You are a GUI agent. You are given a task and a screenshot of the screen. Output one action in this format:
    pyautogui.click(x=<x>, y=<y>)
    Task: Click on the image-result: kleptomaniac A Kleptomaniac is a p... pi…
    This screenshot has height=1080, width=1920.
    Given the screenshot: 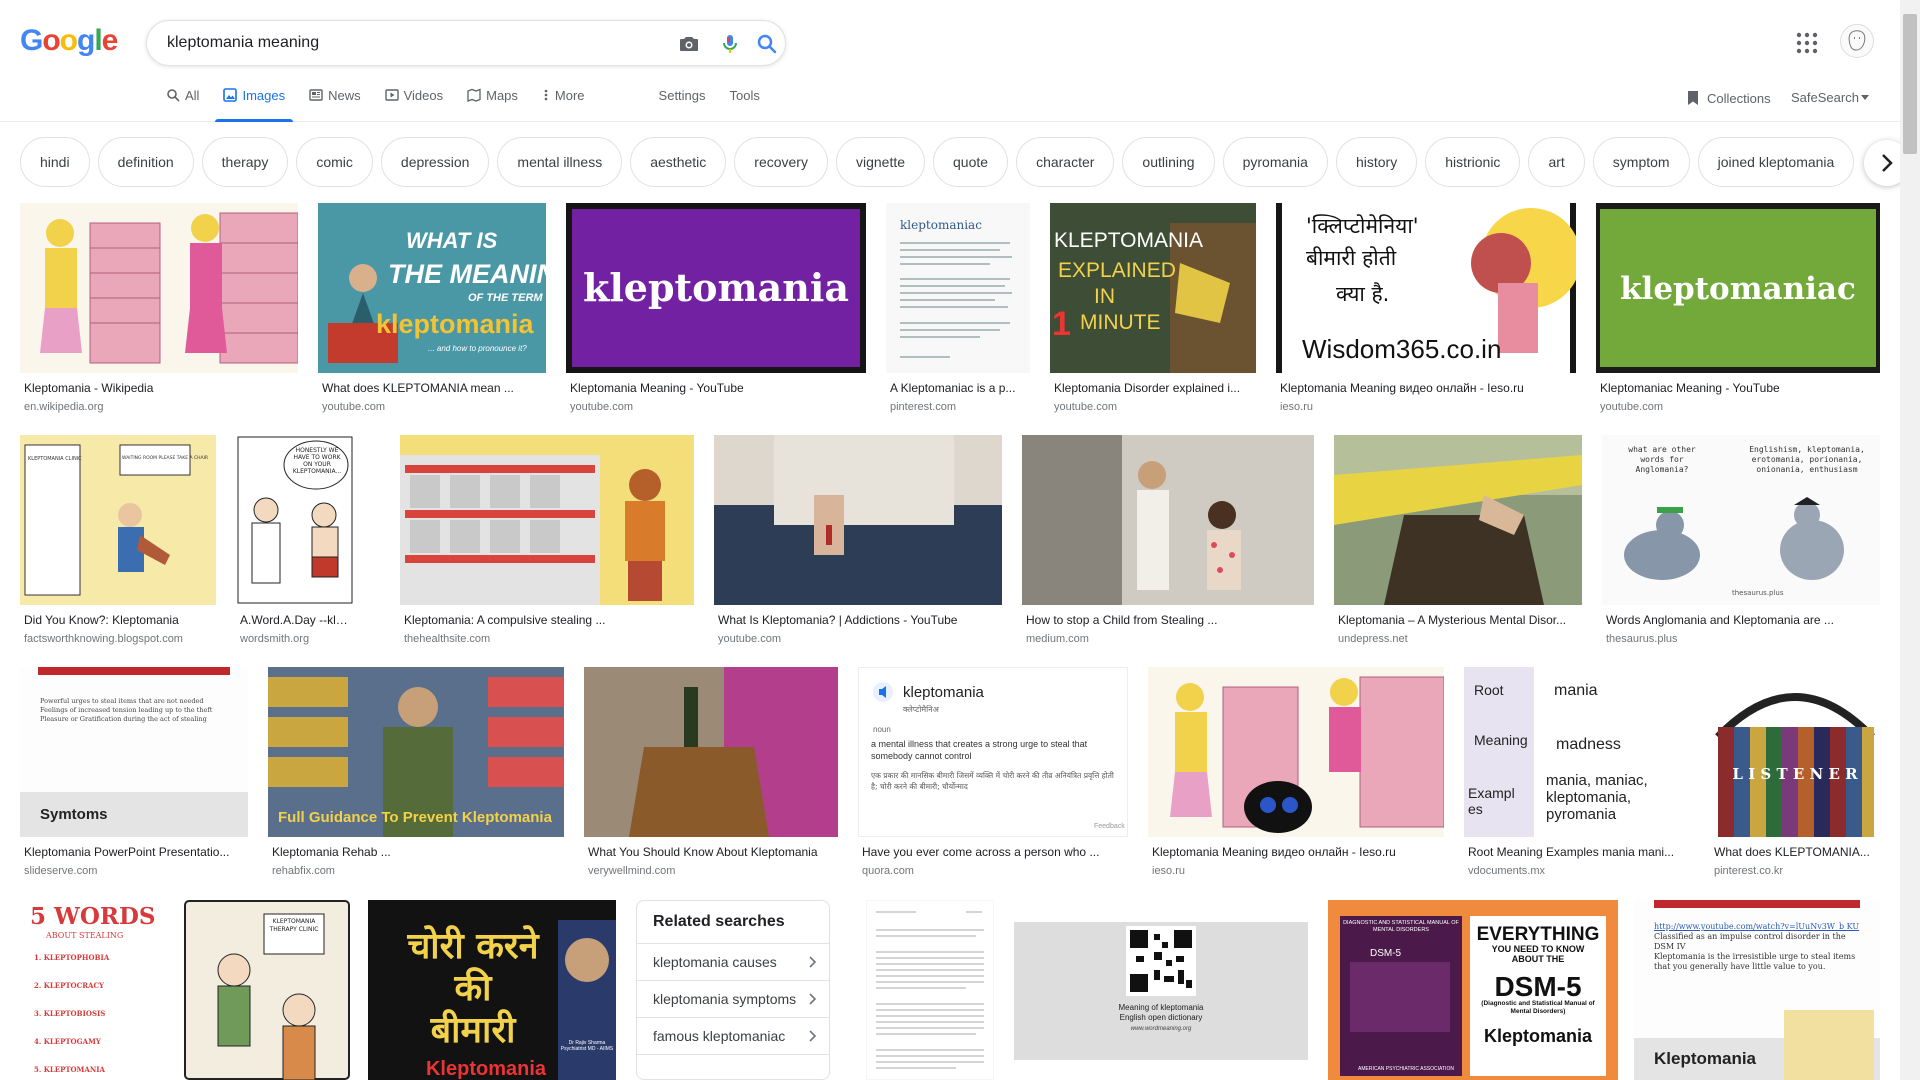 What is the action you would take?
    pyautogui.click(x=958, y=310)
    